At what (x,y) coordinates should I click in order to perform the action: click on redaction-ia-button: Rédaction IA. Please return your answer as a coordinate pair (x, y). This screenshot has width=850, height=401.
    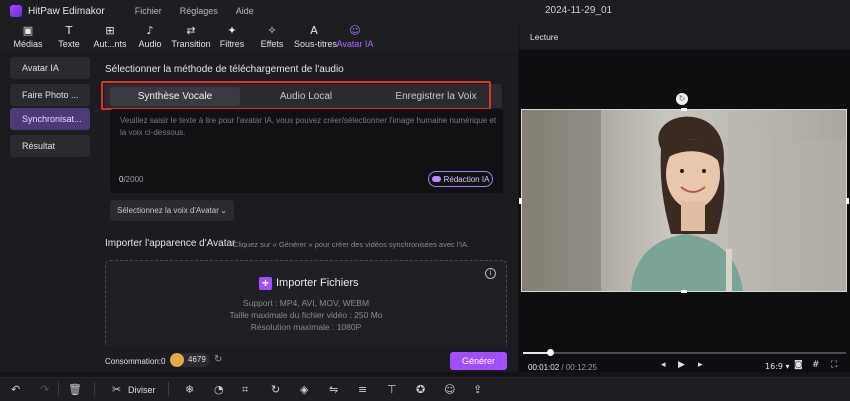
    Looking at the image, I should click on (460, 179).